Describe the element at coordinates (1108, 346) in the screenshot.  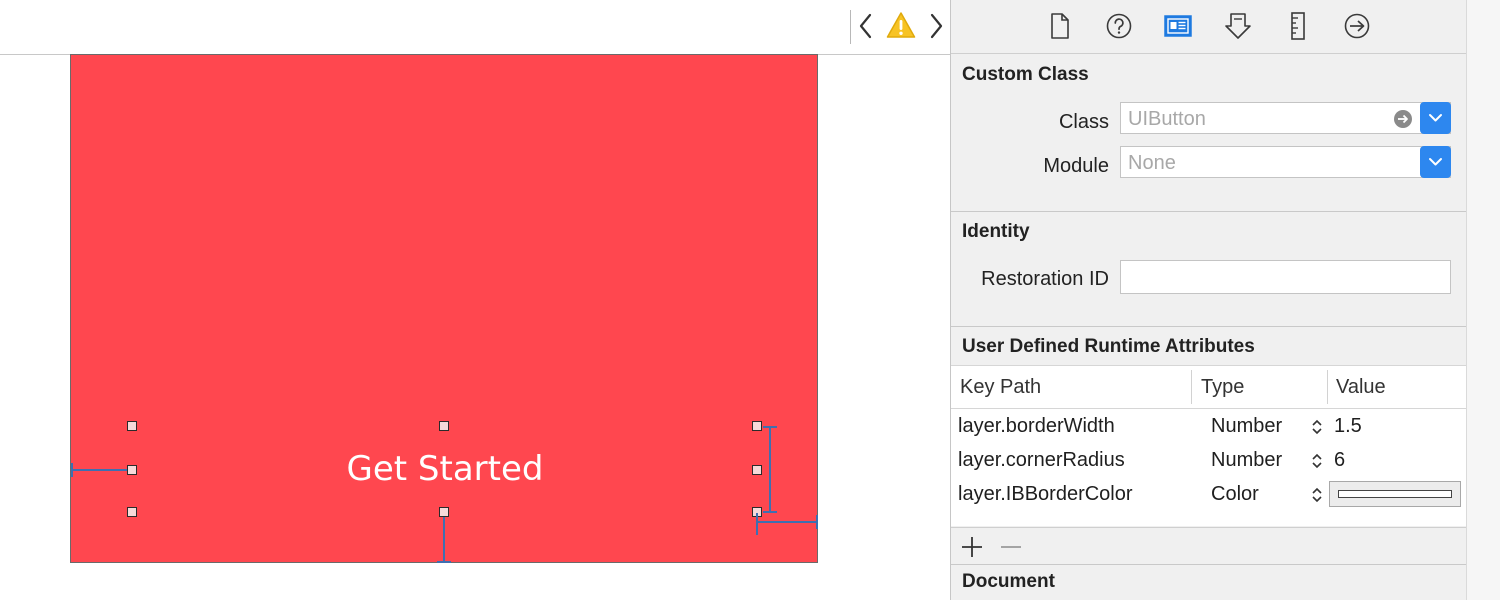
I see `runtime-attributes-section-title: User Defined Runtime Attributes` at that location.